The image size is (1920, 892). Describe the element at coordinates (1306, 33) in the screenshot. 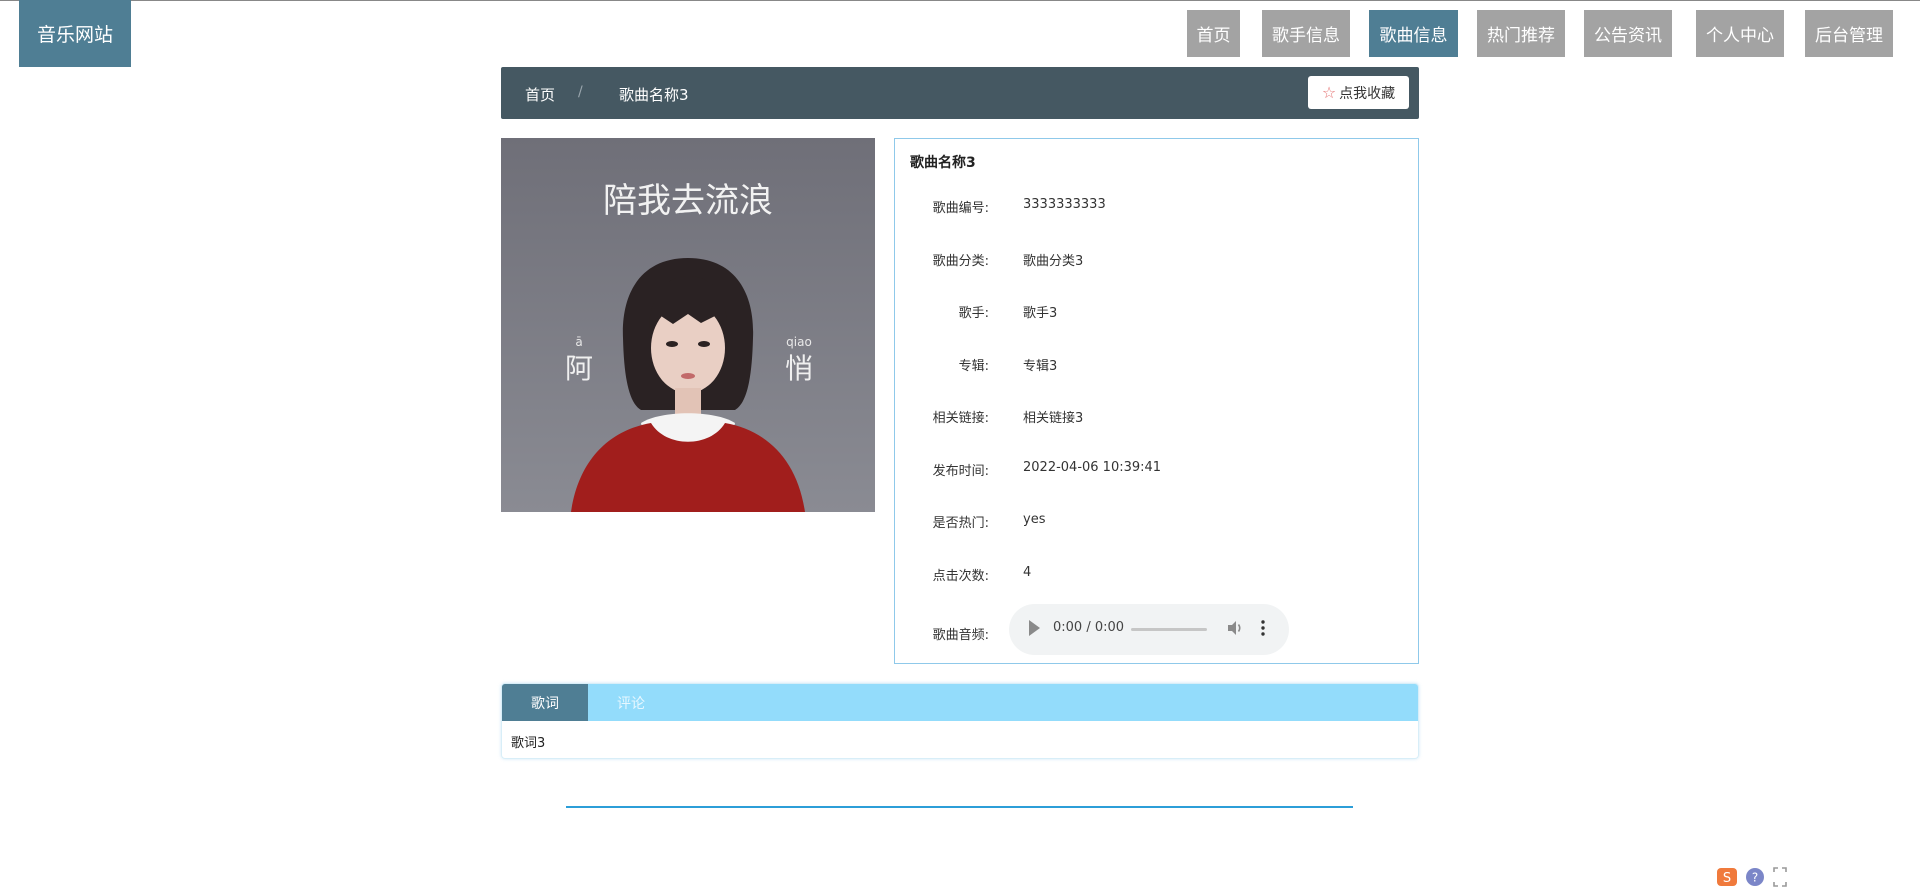

I see `nav-item-singers: 歌手信息` at that location.